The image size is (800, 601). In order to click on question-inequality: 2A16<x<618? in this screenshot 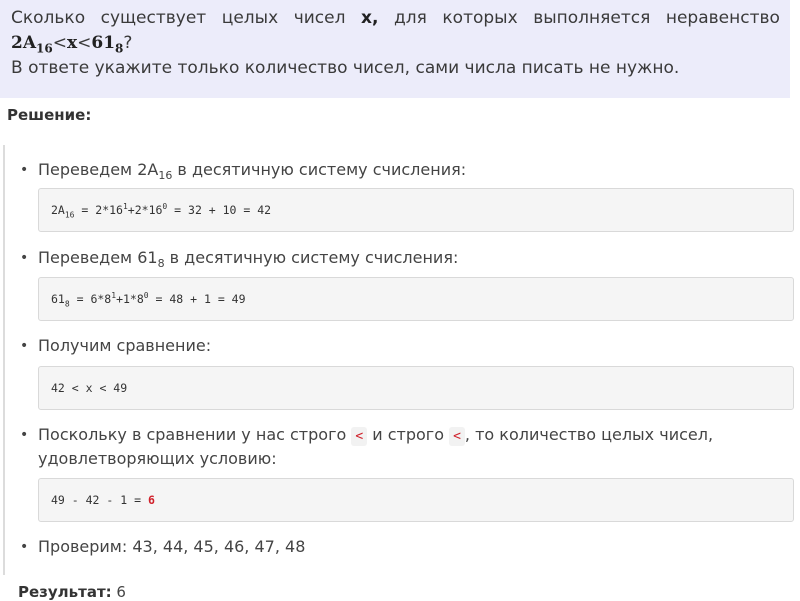, I will do `click(395, 43)`.